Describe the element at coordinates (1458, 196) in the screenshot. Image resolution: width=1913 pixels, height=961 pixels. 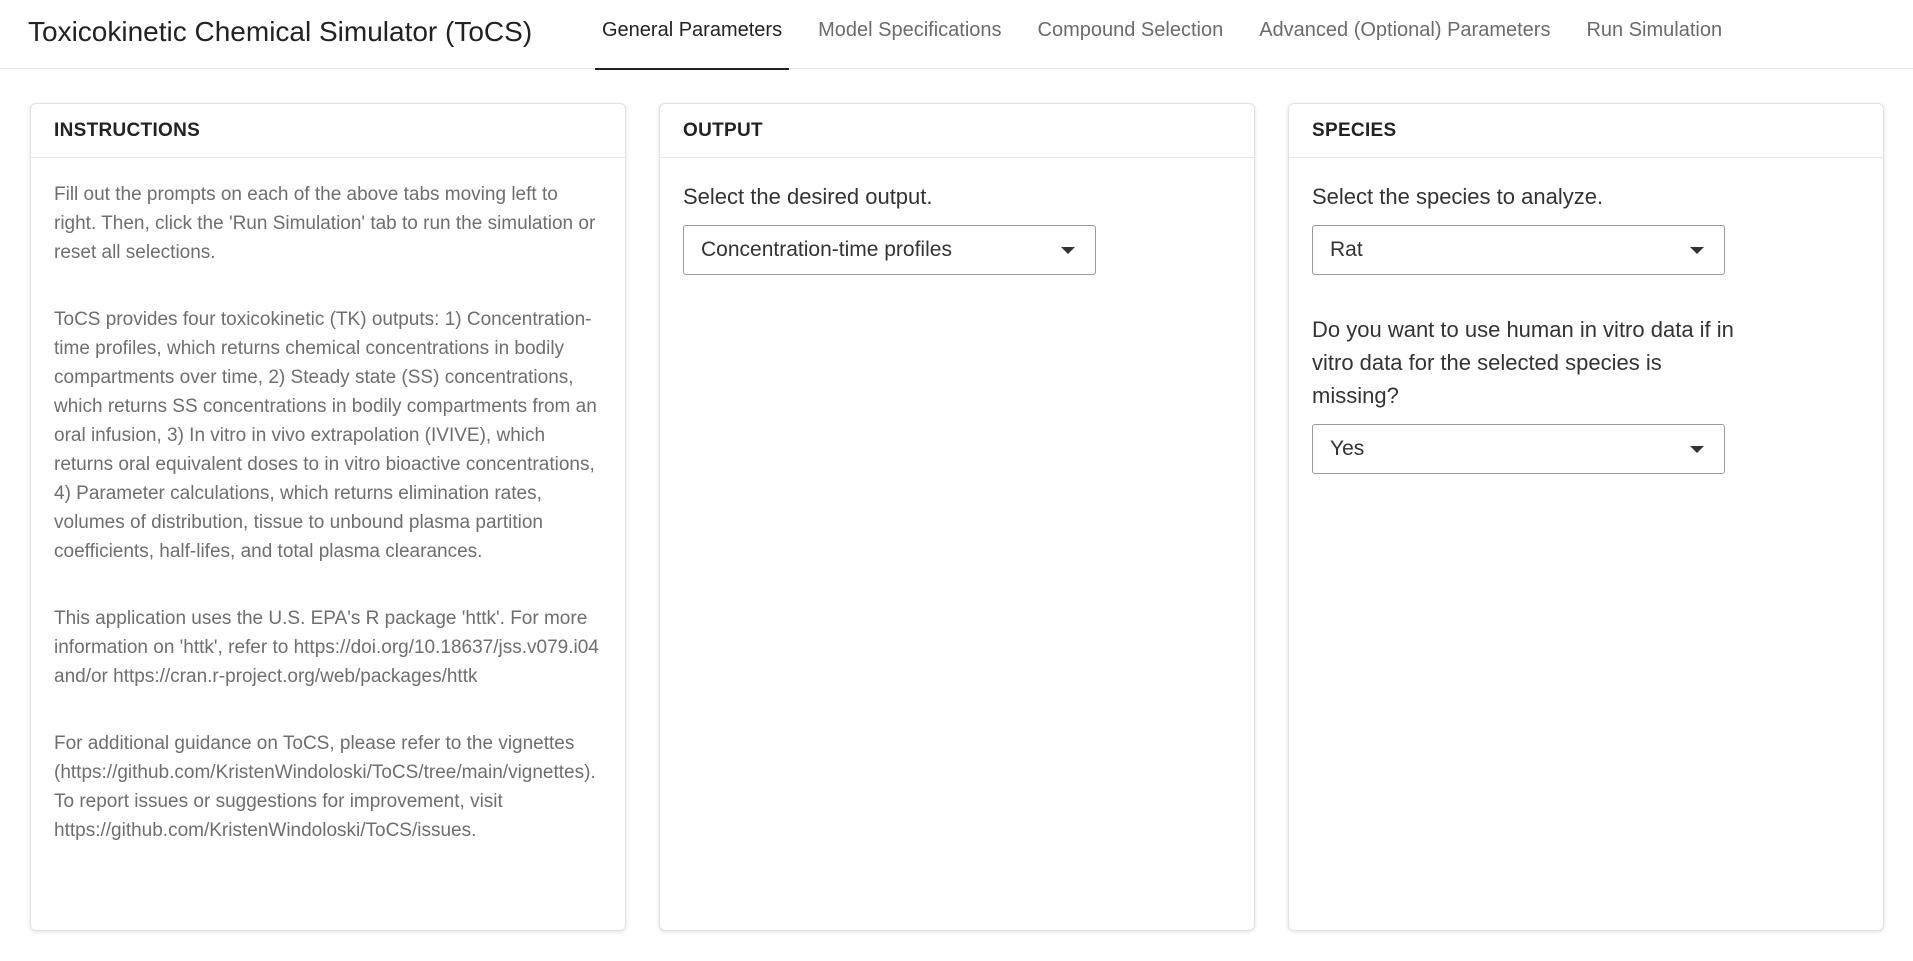
I see `species-select-label: Select the species to analyze.` at that location.